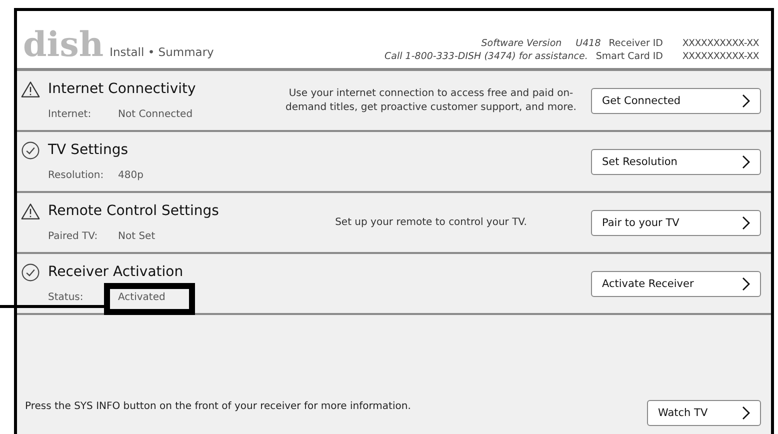 This screenshot has height=434, width=778. Describe the element at coordinates (720, 56) in the screenshot. I see `smart-card-id: XXXXXXXXXX-XX` at that location.